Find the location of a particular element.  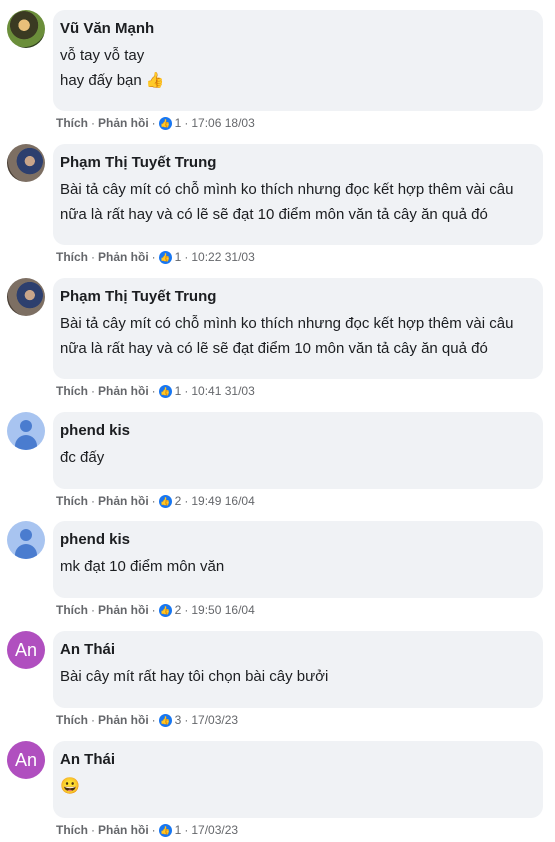

comment-time: 19:49 16/04 is located at coordinates (222, 501).